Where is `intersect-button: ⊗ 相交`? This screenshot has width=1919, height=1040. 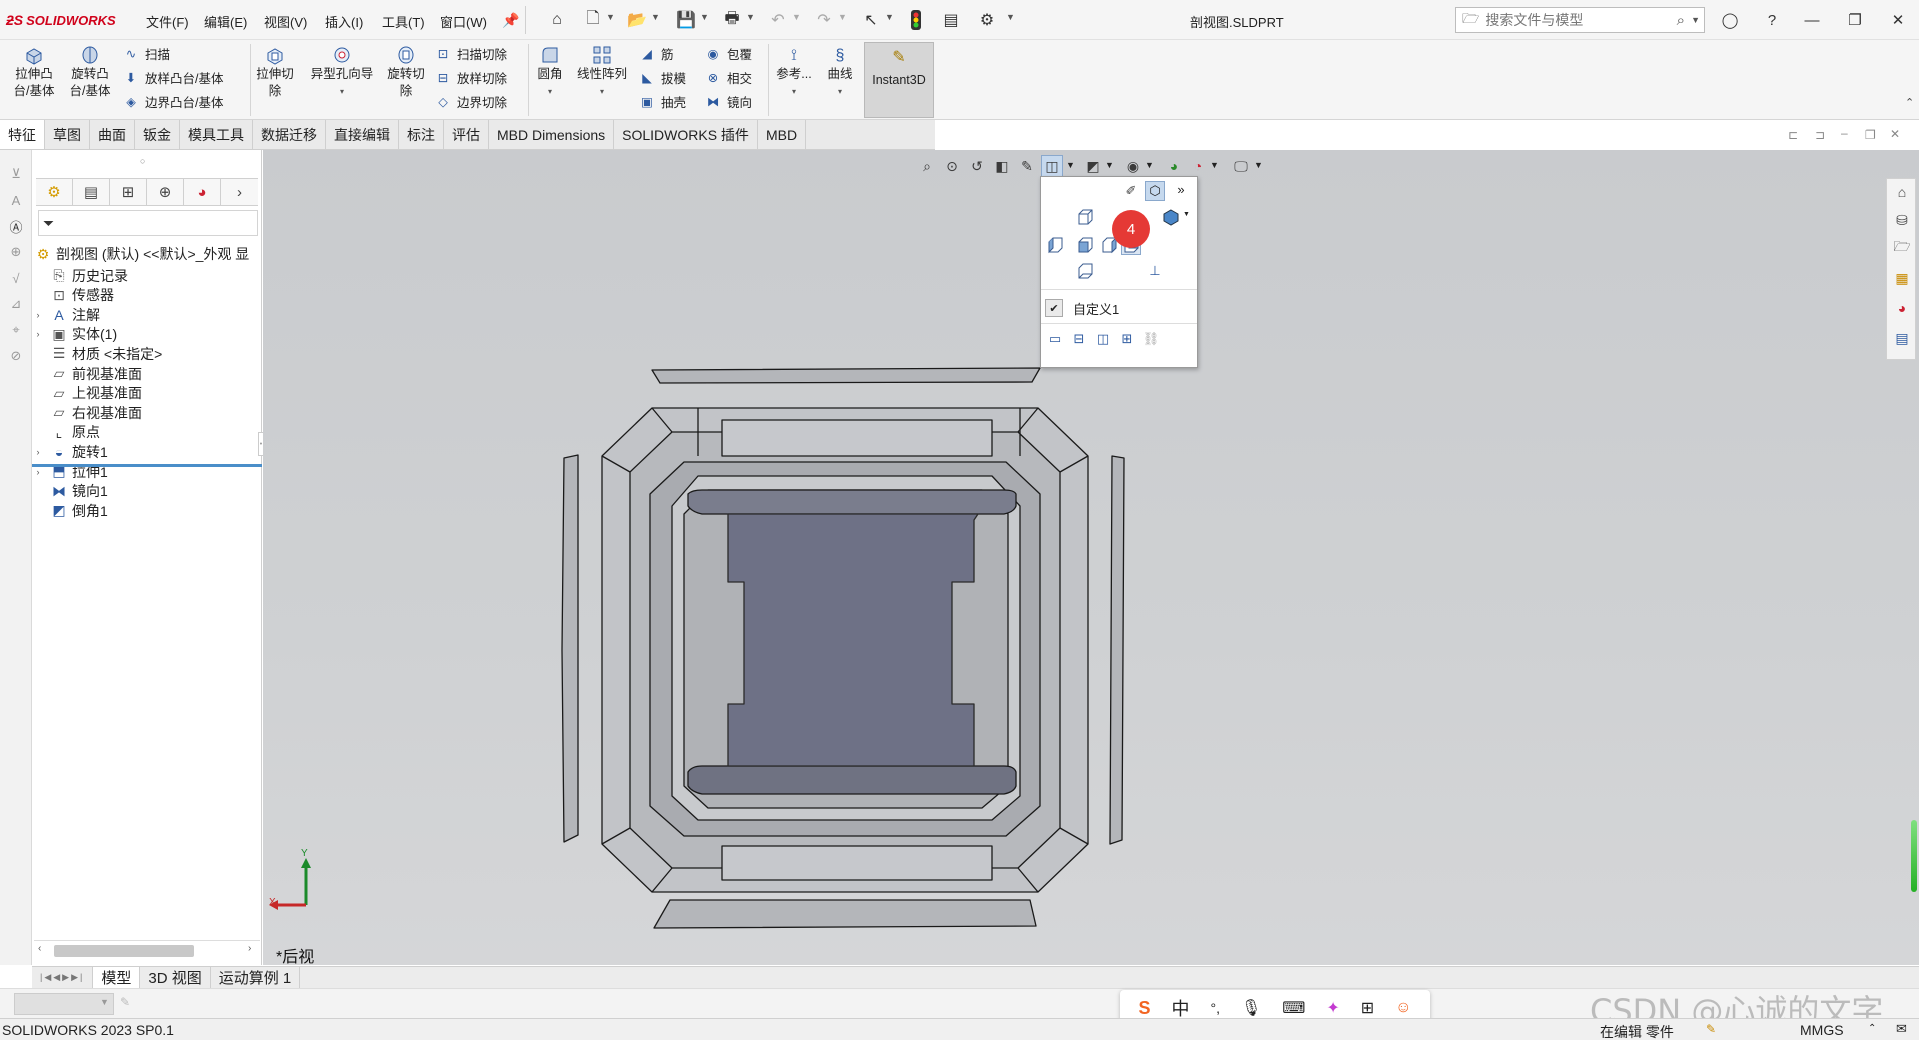
intersect-button: ⊗ 相交 is located at coordinates (728, 77).